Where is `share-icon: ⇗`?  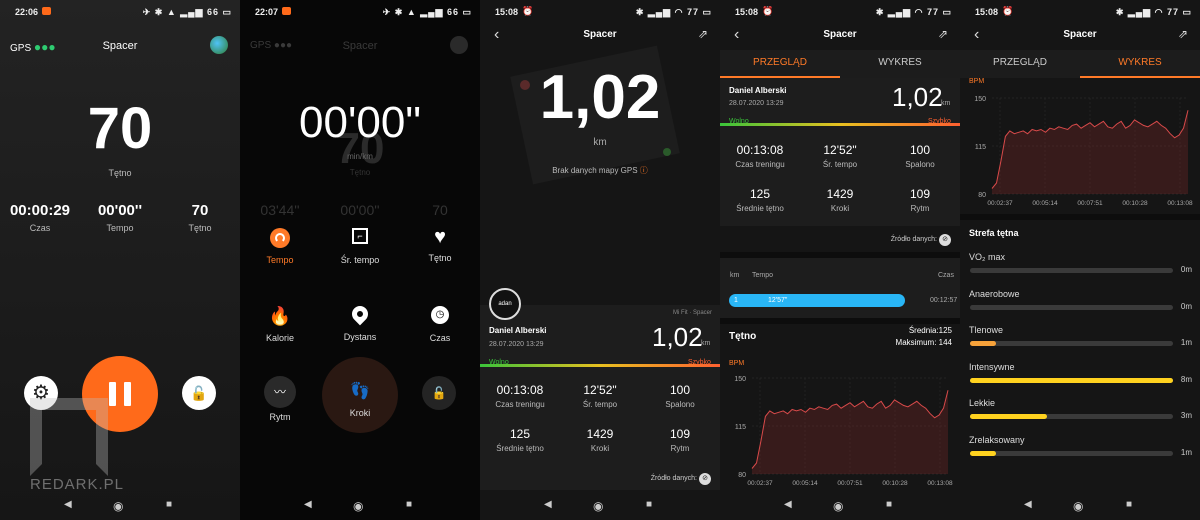
share-icon: ⇗ is located at coordinates (703, 34).